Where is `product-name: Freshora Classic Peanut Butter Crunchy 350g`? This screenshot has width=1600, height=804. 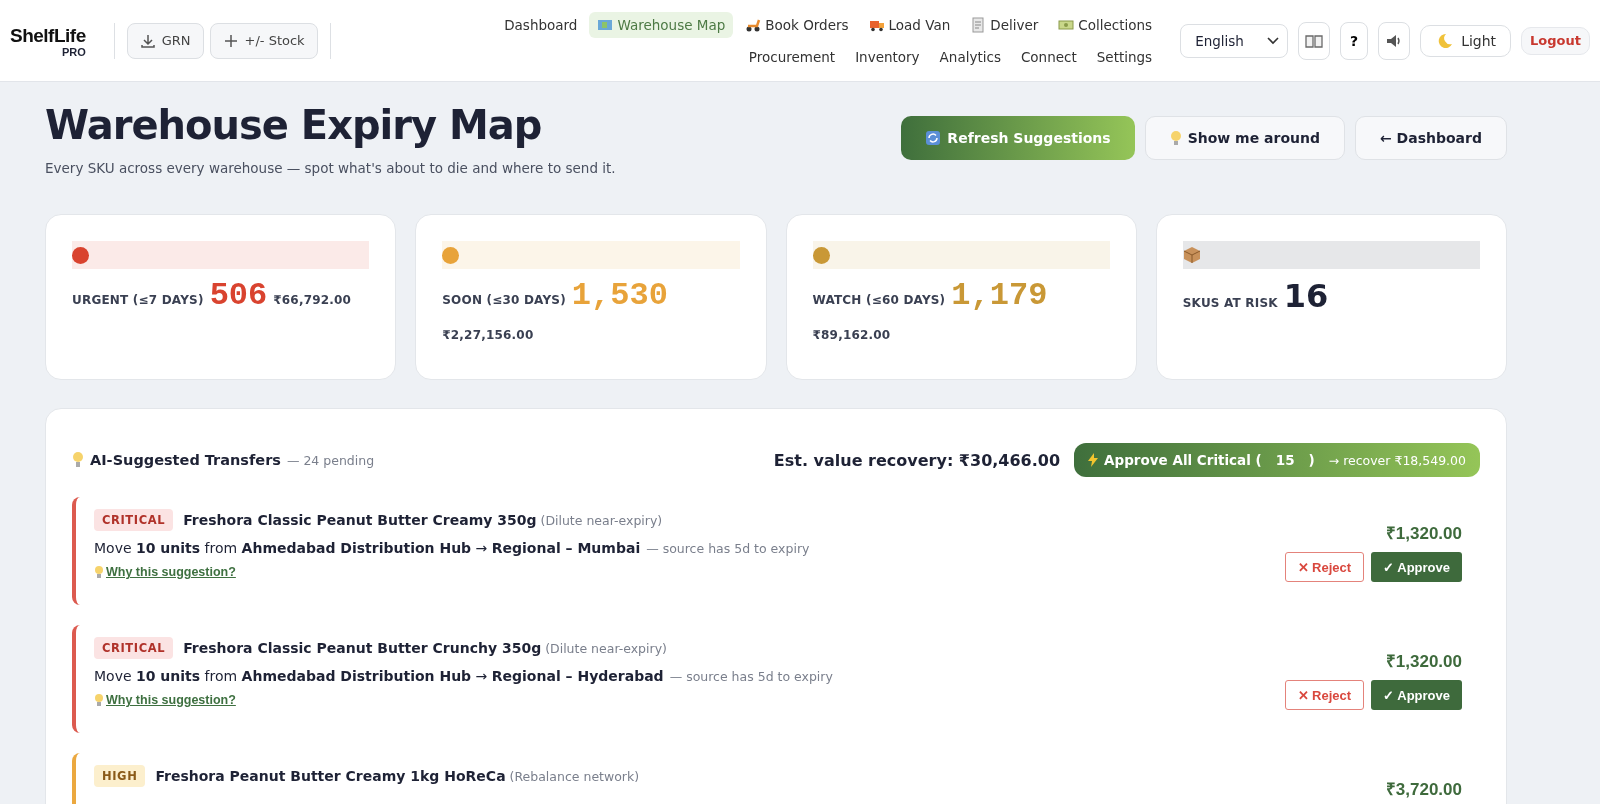
product-name: Freshora Classic Peanut Butter Crunchy 350g is located at coordinates (362, 648).